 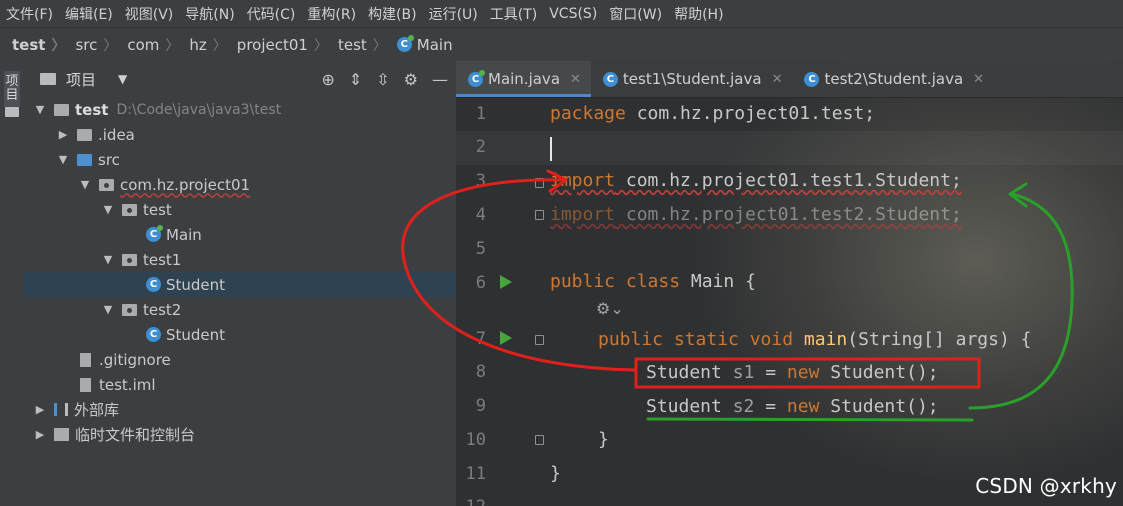 I want to click on tree-item-external-libraries: ▶ 外部库, so click(x=245, y=409).